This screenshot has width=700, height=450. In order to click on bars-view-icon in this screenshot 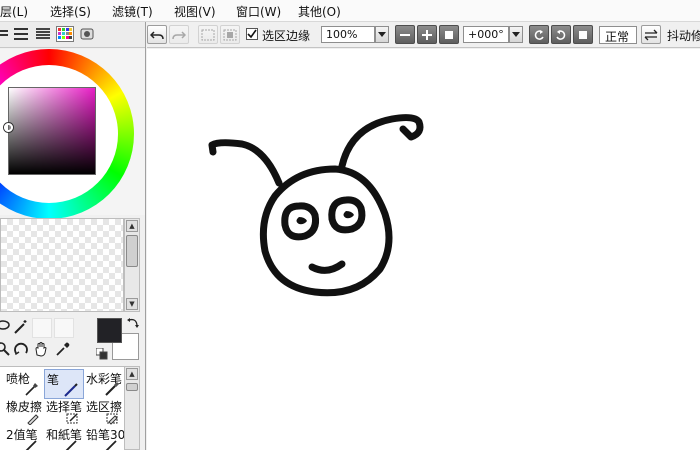, I will do `click(43, 34)`.